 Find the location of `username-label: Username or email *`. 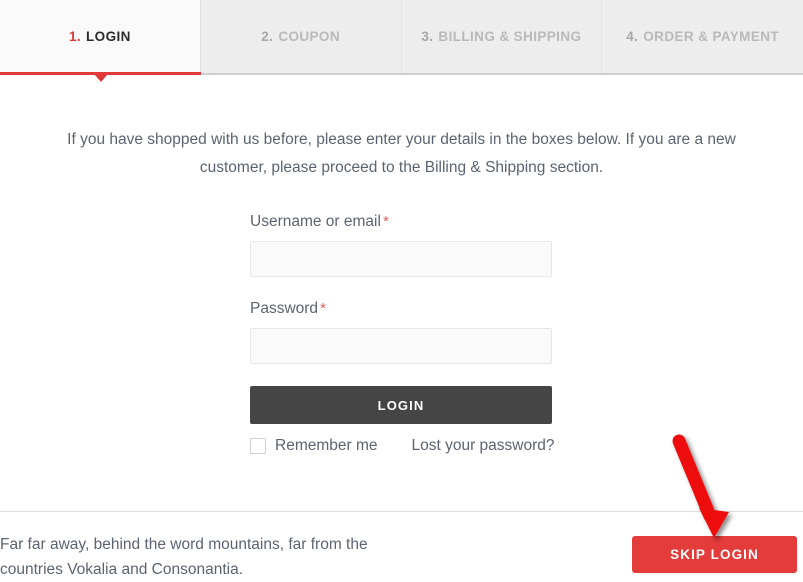

username-label: Username or email * is located at coordinates (401, 222).